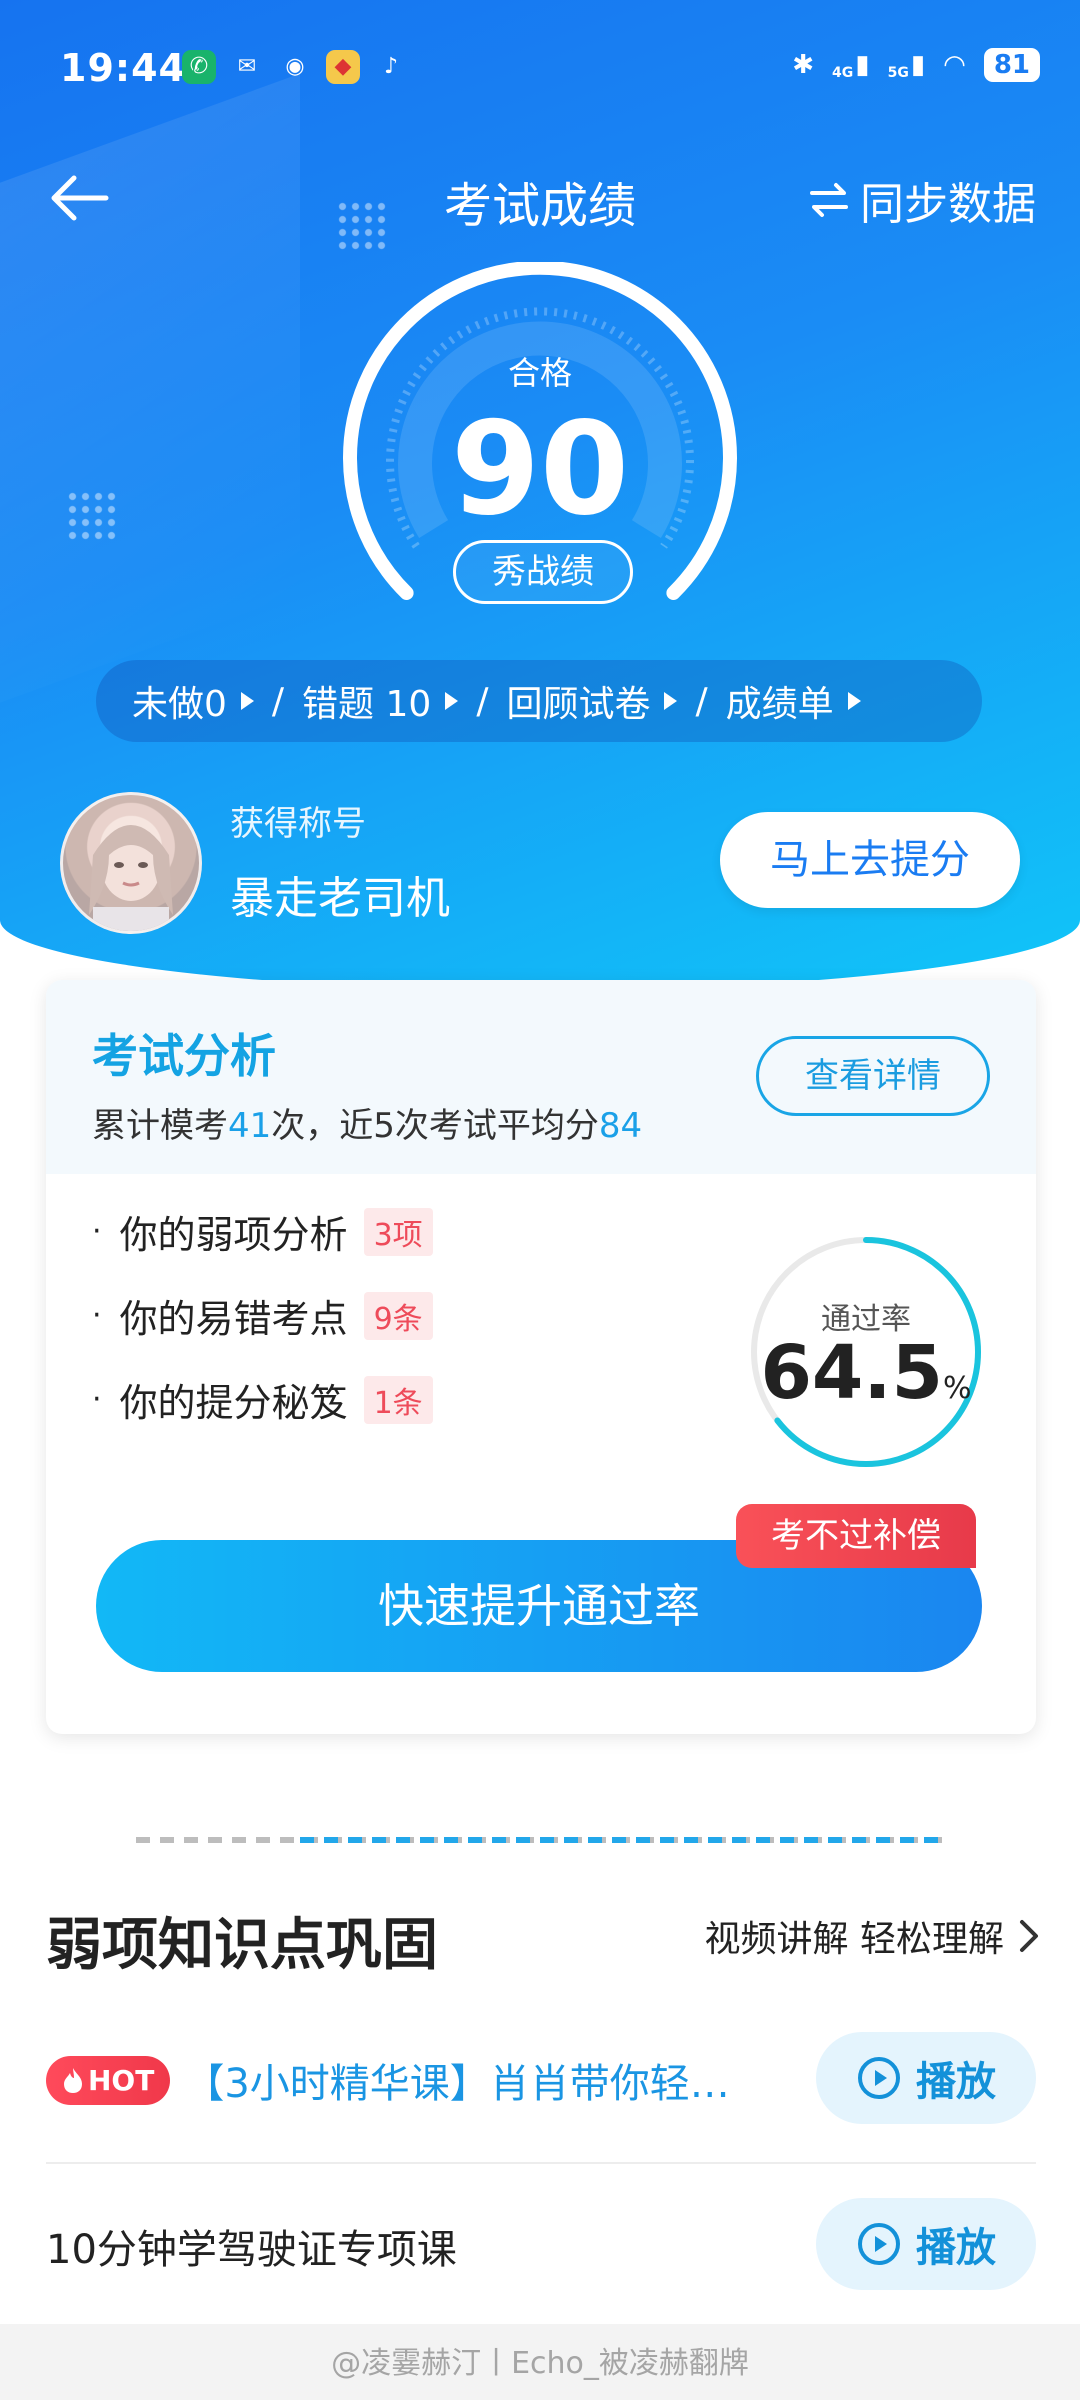 The width and height of the screenshot is (1080, 2400). What do you see at coordinates (233, 1235) in the screenshot?
I see `item-label: 你的弱项分析` at bounding box center [233, 1235].